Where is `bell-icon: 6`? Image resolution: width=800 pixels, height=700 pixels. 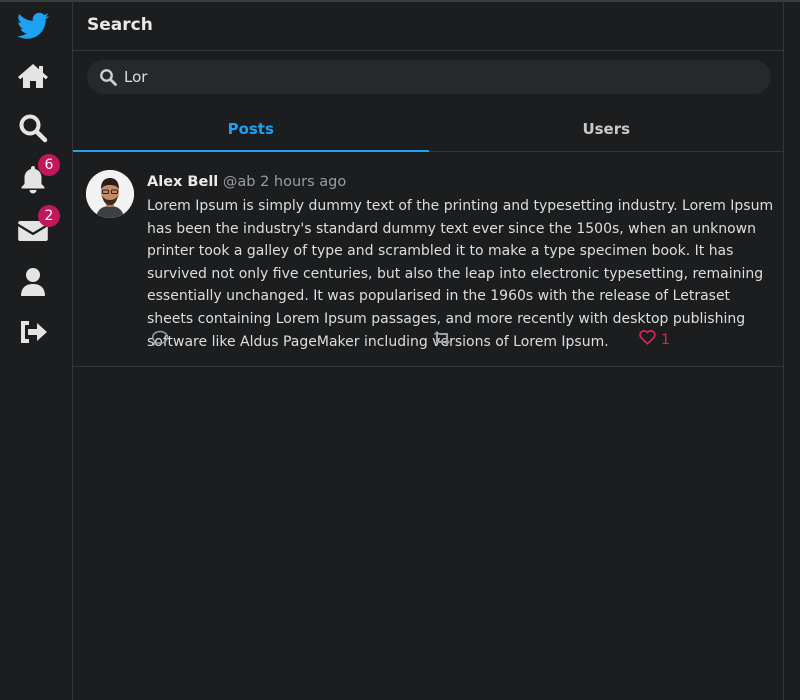 bell-icon: 6 is located at coordinates (38, 175).